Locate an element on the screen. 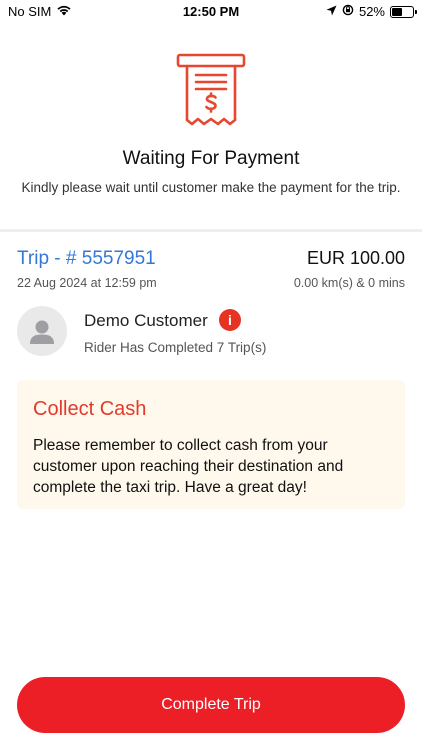 The width and height of the screenshot is (422, 750). status-bar: No SIM 12:50 PM 52% is located at coordinates (211, 12).